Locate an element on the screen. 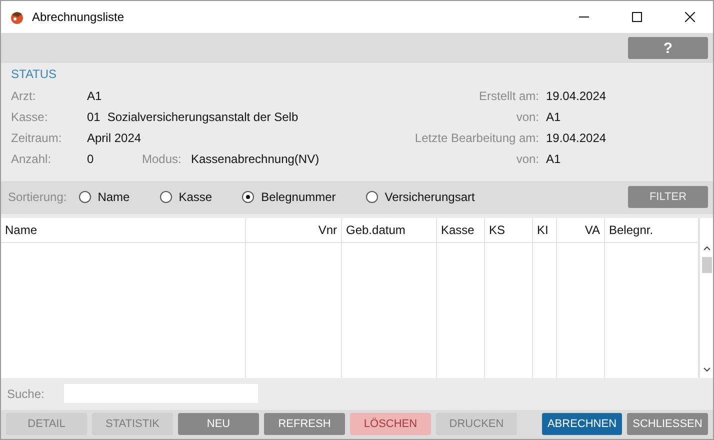  action-button: REFRESH is located at coordinates (304, 424).